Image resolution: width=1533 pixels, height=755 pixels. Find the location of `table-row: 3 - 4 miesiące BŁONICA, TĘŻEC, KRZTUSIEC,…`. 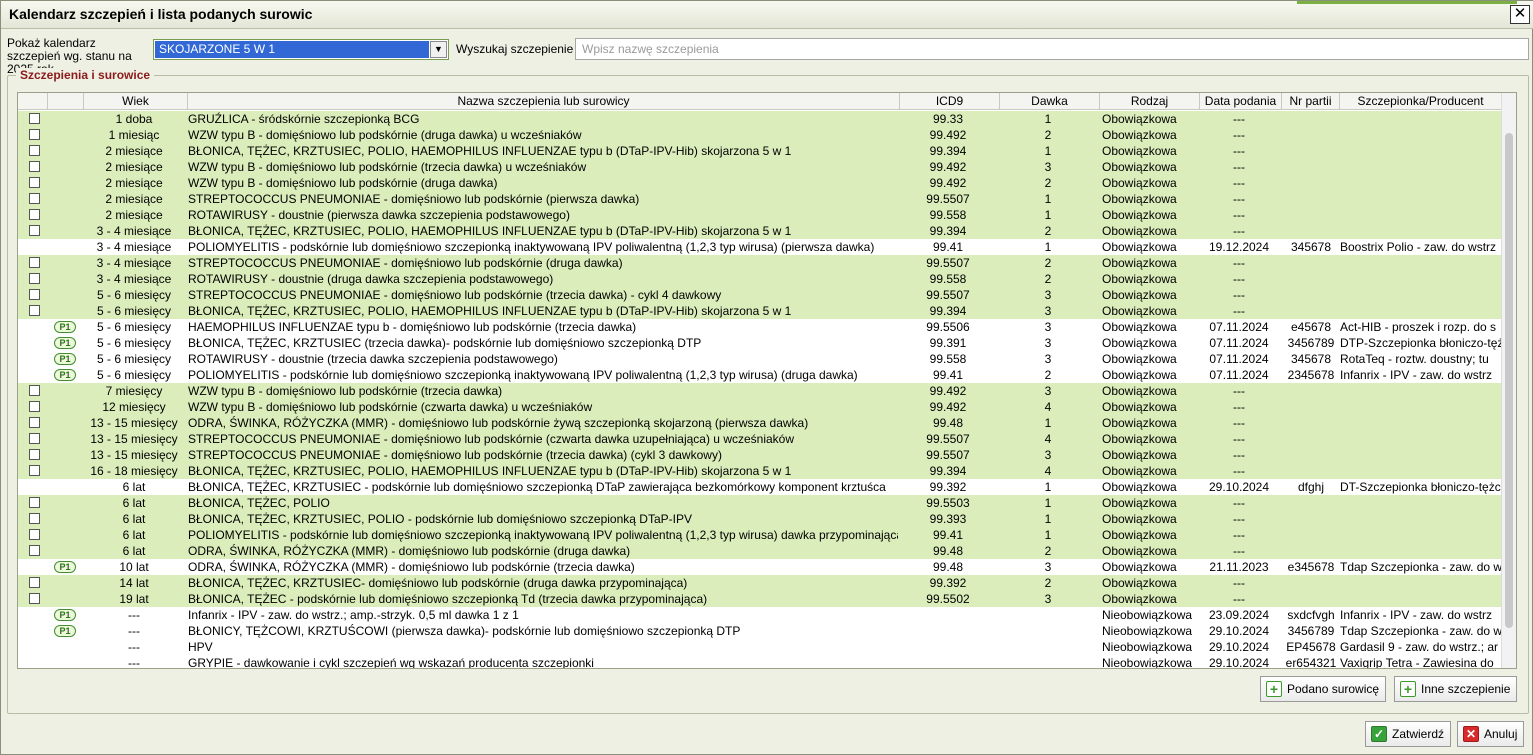

table-row: 3 - 4 miesiące BŁONICA, TĘŻEC, KRZTUSIEC,… is located at coordinates (760, 231).